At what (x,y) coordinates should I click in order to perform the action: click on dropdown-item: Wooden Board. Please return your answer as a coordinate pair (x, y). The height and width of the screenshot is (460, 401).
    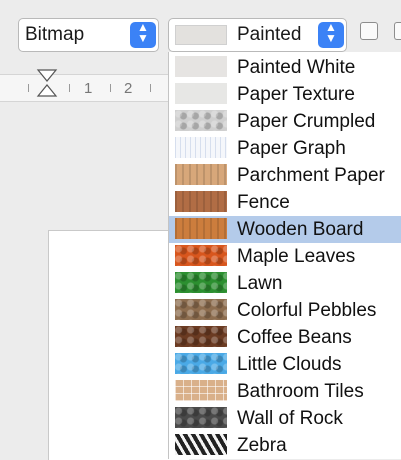
    Looking at the image, I should click on (285, 229).